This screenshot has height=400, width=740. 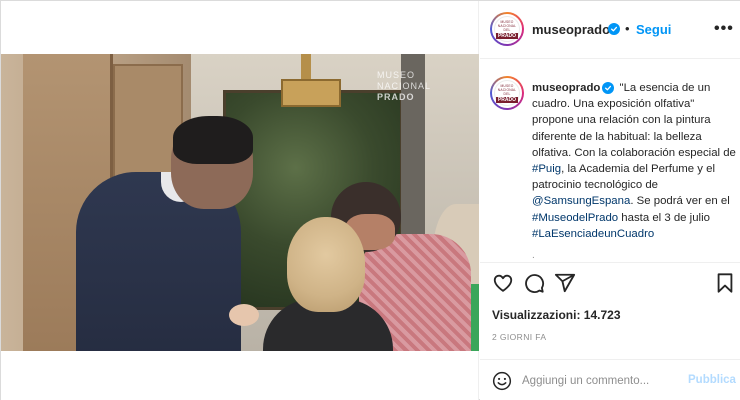 I want to click on hashtag-puig: #Puig, so click(x=546, y=169).